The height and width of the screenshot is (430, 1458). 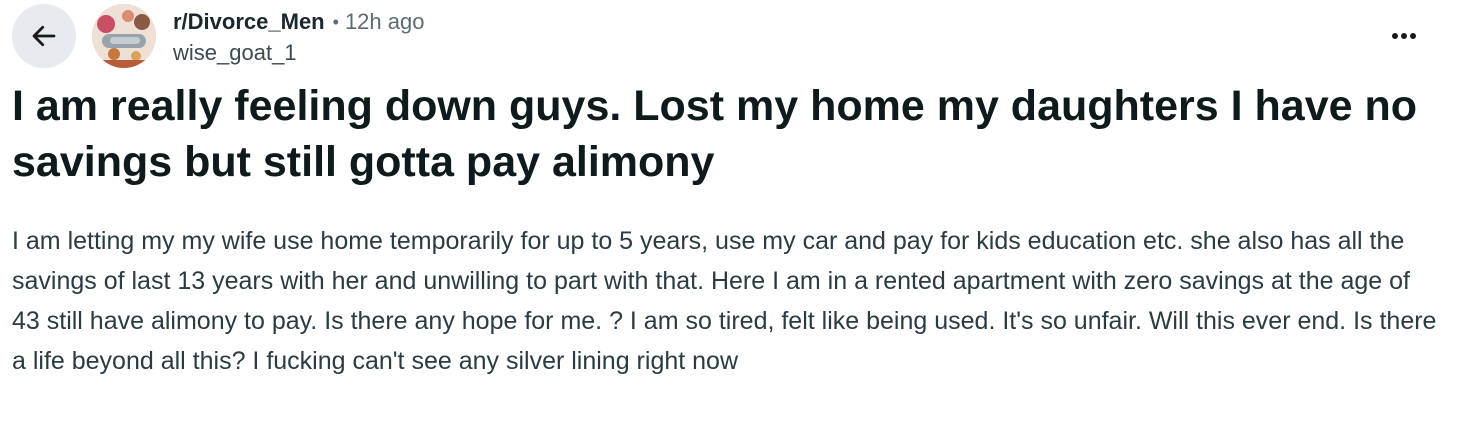 What do you see at coordinates (298, 53) in the screenshot?
I see `author-link: wise_goat_1` at bounding box center [298, 53].